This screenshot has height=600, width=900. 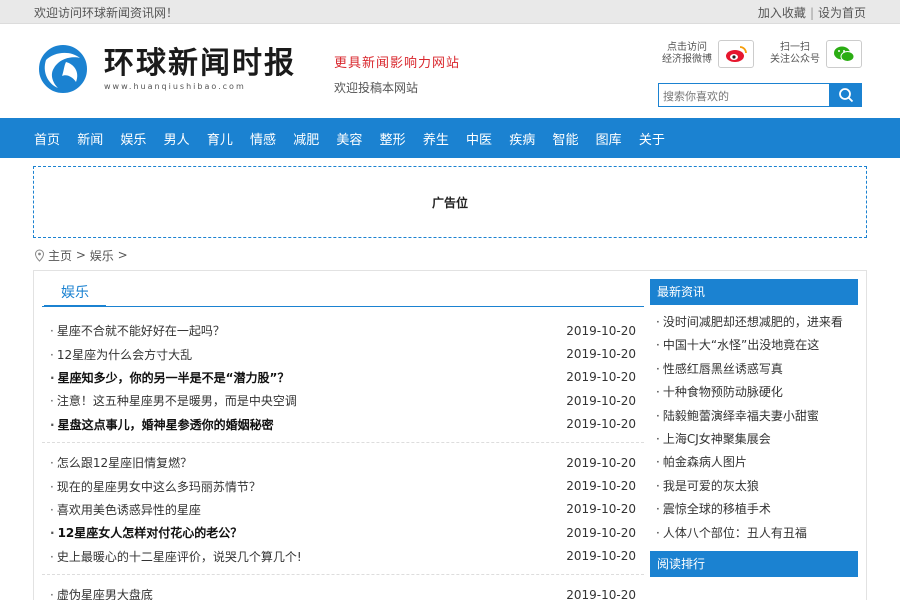 What do you see at coordinates (343, 377) in the screenshot?
I see `article-row: 星座知多少，你的另一半是不是“潜力股”？ 2019-10-20` at bounding box center [343, 377].